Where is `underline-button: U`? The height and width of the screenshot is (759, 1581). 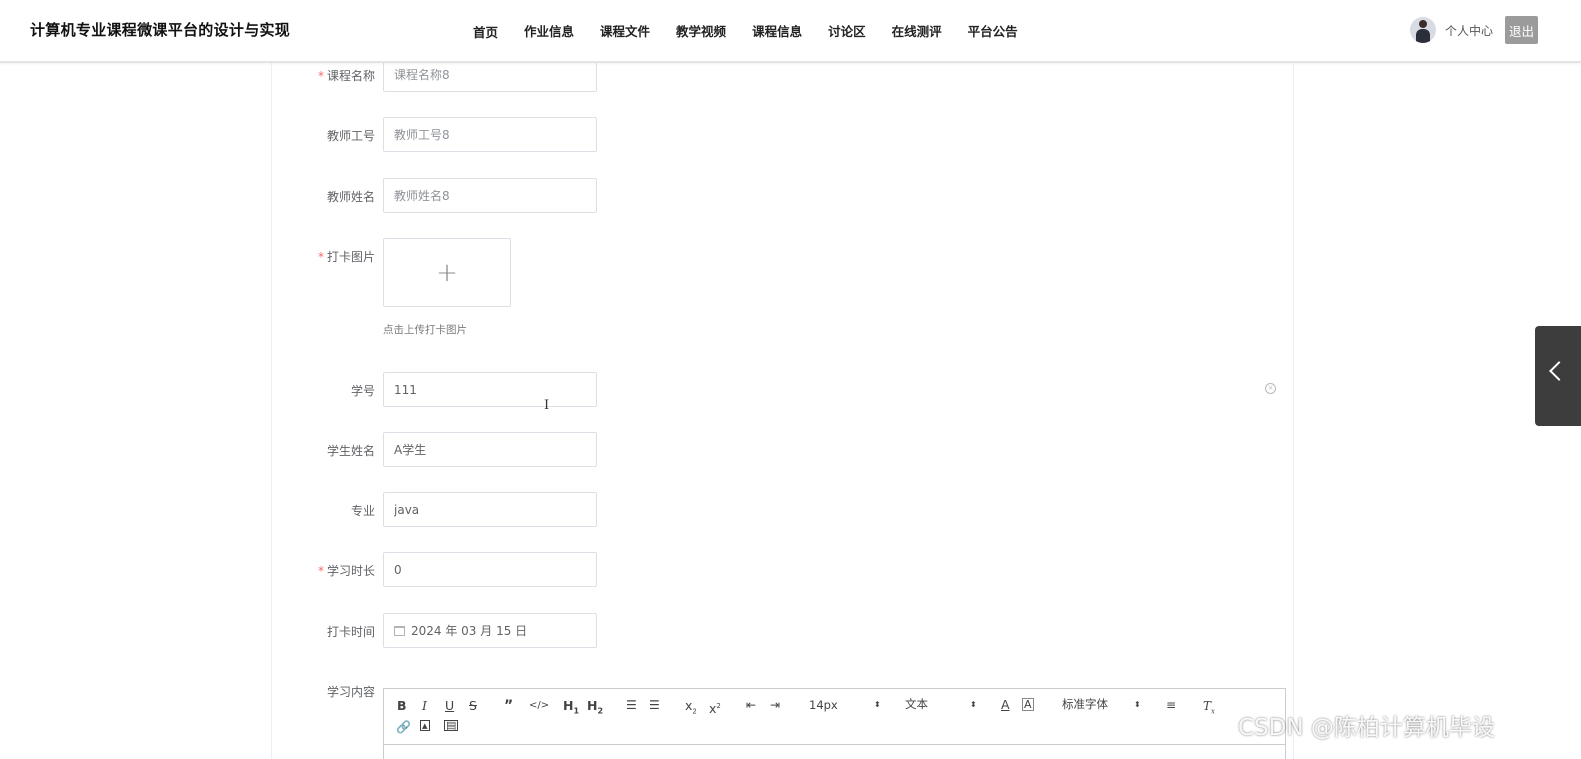
underline-button: U is located at coordinates (449, 706).